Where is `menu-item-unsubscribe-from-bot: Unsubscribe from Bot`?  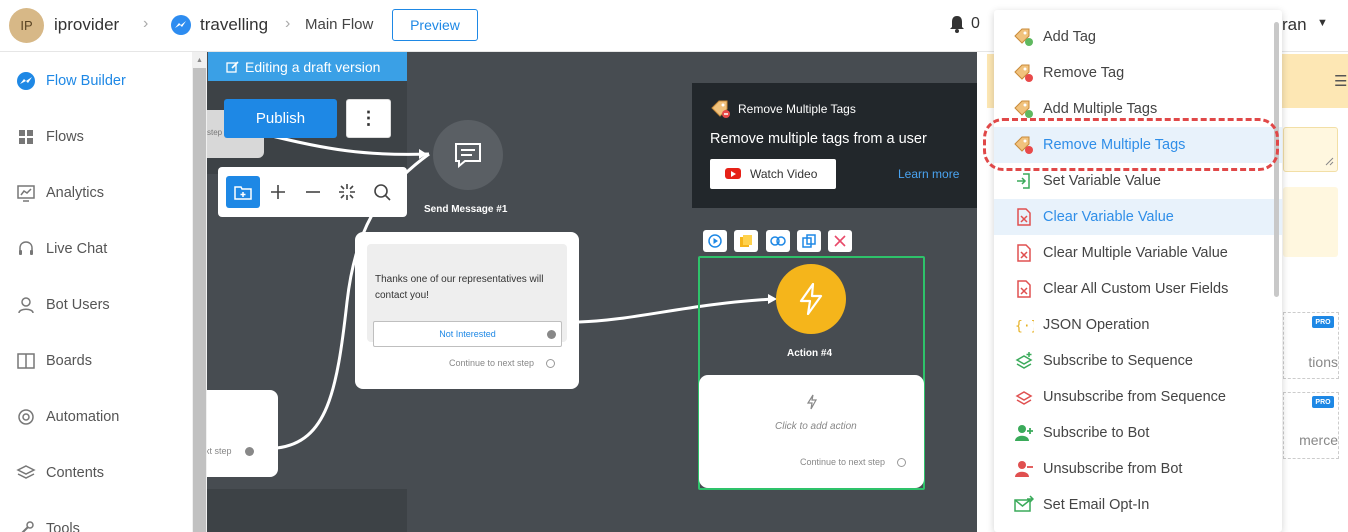 menu-item-unsubscribe-from-bot: Unsubscribe from Bot is located at coordinates (1138, 469).